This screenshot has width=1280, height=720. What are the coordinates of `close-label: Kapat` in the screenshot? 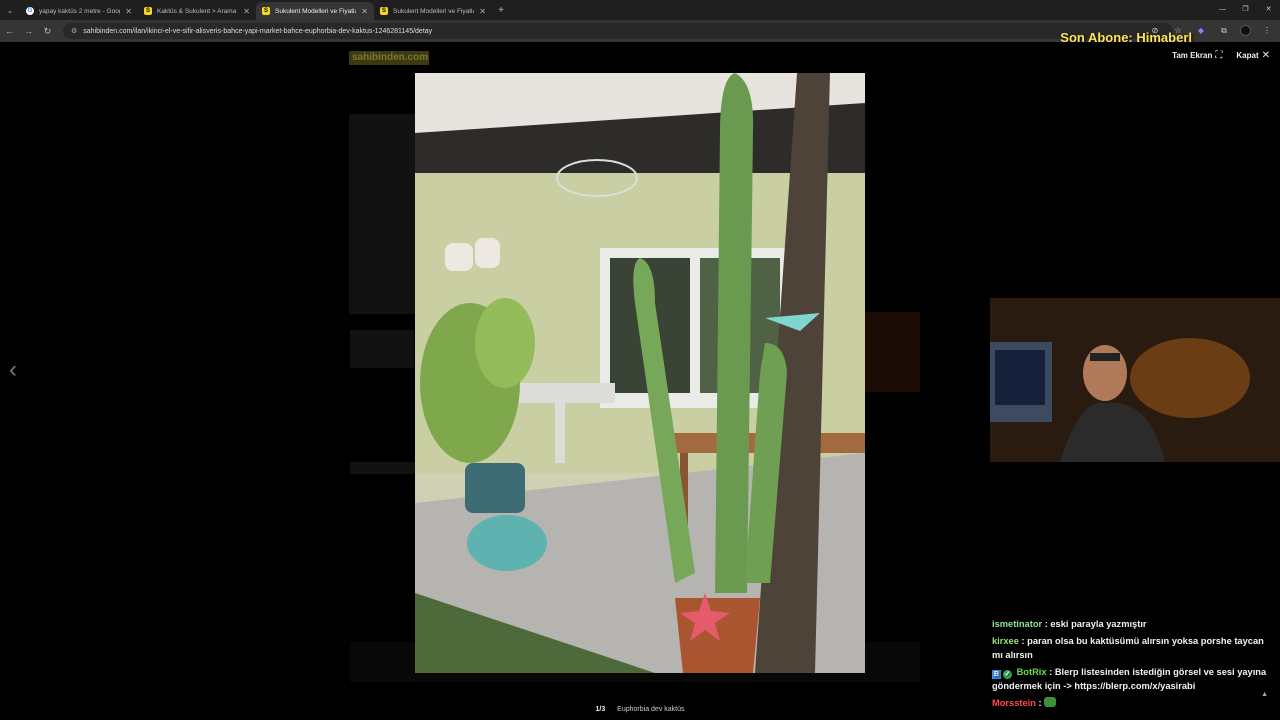 It's located at (1247, 55).